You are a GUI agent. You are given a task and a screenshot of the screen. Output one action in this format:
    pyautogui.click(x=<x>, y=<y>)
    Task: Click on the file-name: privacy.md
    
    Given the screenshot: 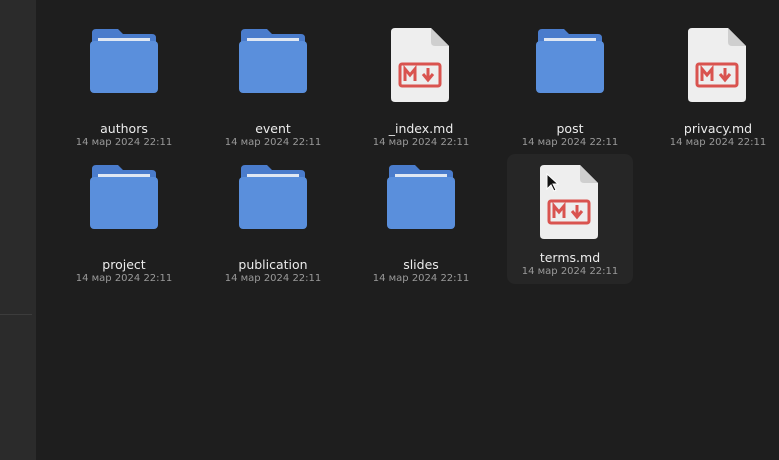 What is the action you would take?
    pyautogui.click(x=718, y=128)
    